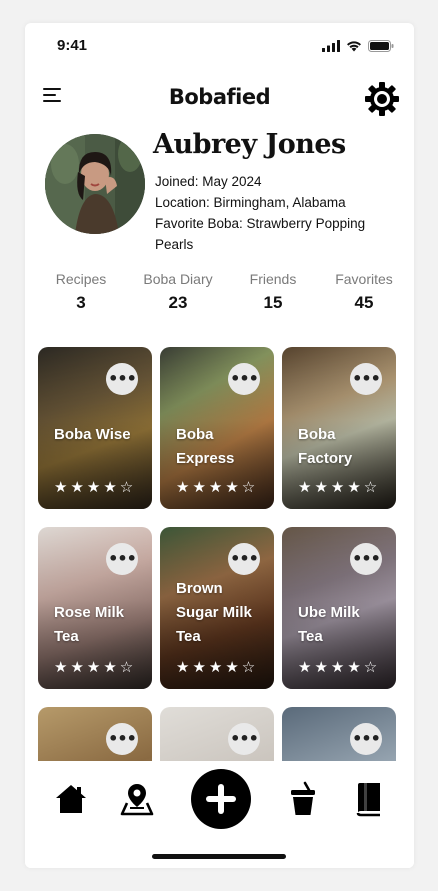 The height and width of the screenshot is (891, 438). I want to click on avatar-photo, so click(95, 184).